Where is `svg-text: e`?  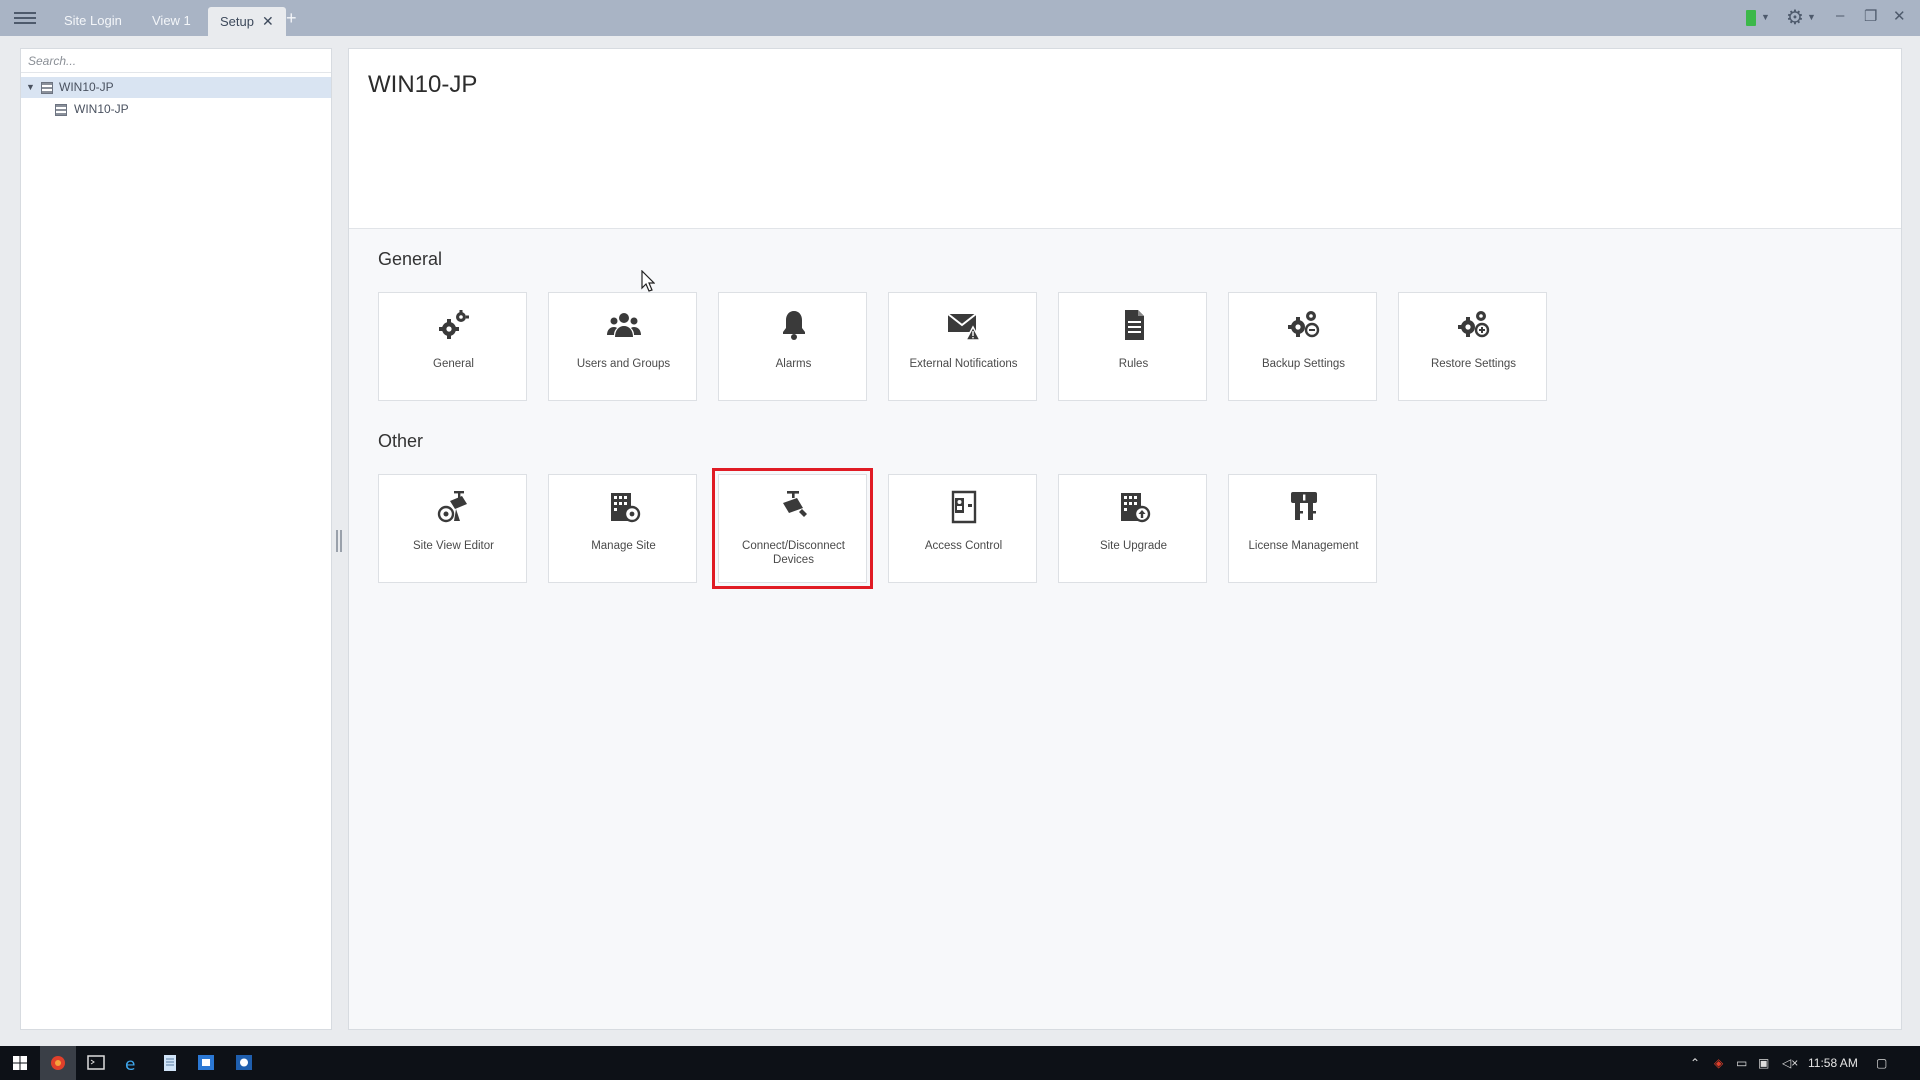 svg-text: e is located at coordinates (130, 1065).